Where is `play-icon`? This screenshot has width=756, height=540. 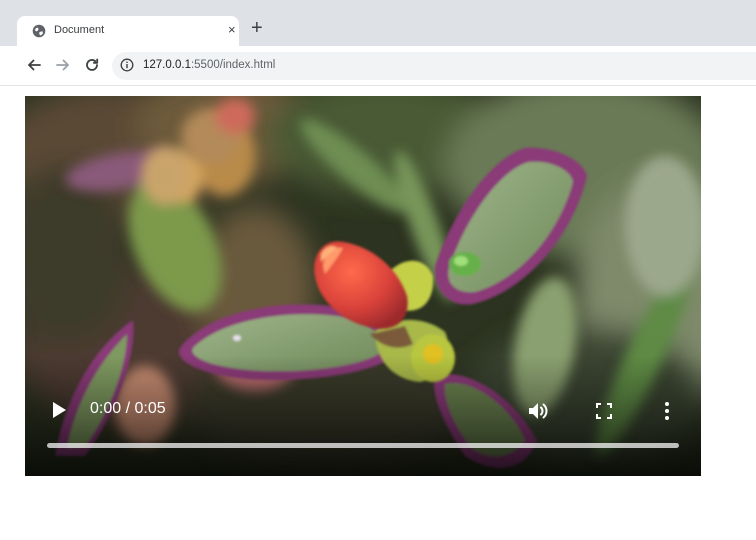 play-icon is located at coordinates (59, 410).